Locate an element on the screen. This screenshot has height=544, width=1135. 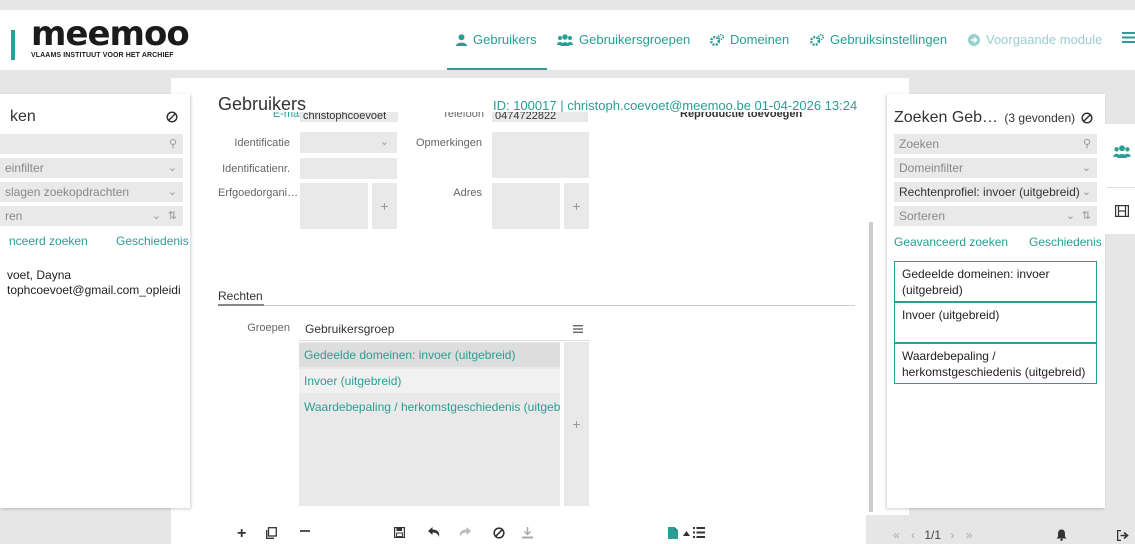
copy-icon is located at coordinates (271, 533).